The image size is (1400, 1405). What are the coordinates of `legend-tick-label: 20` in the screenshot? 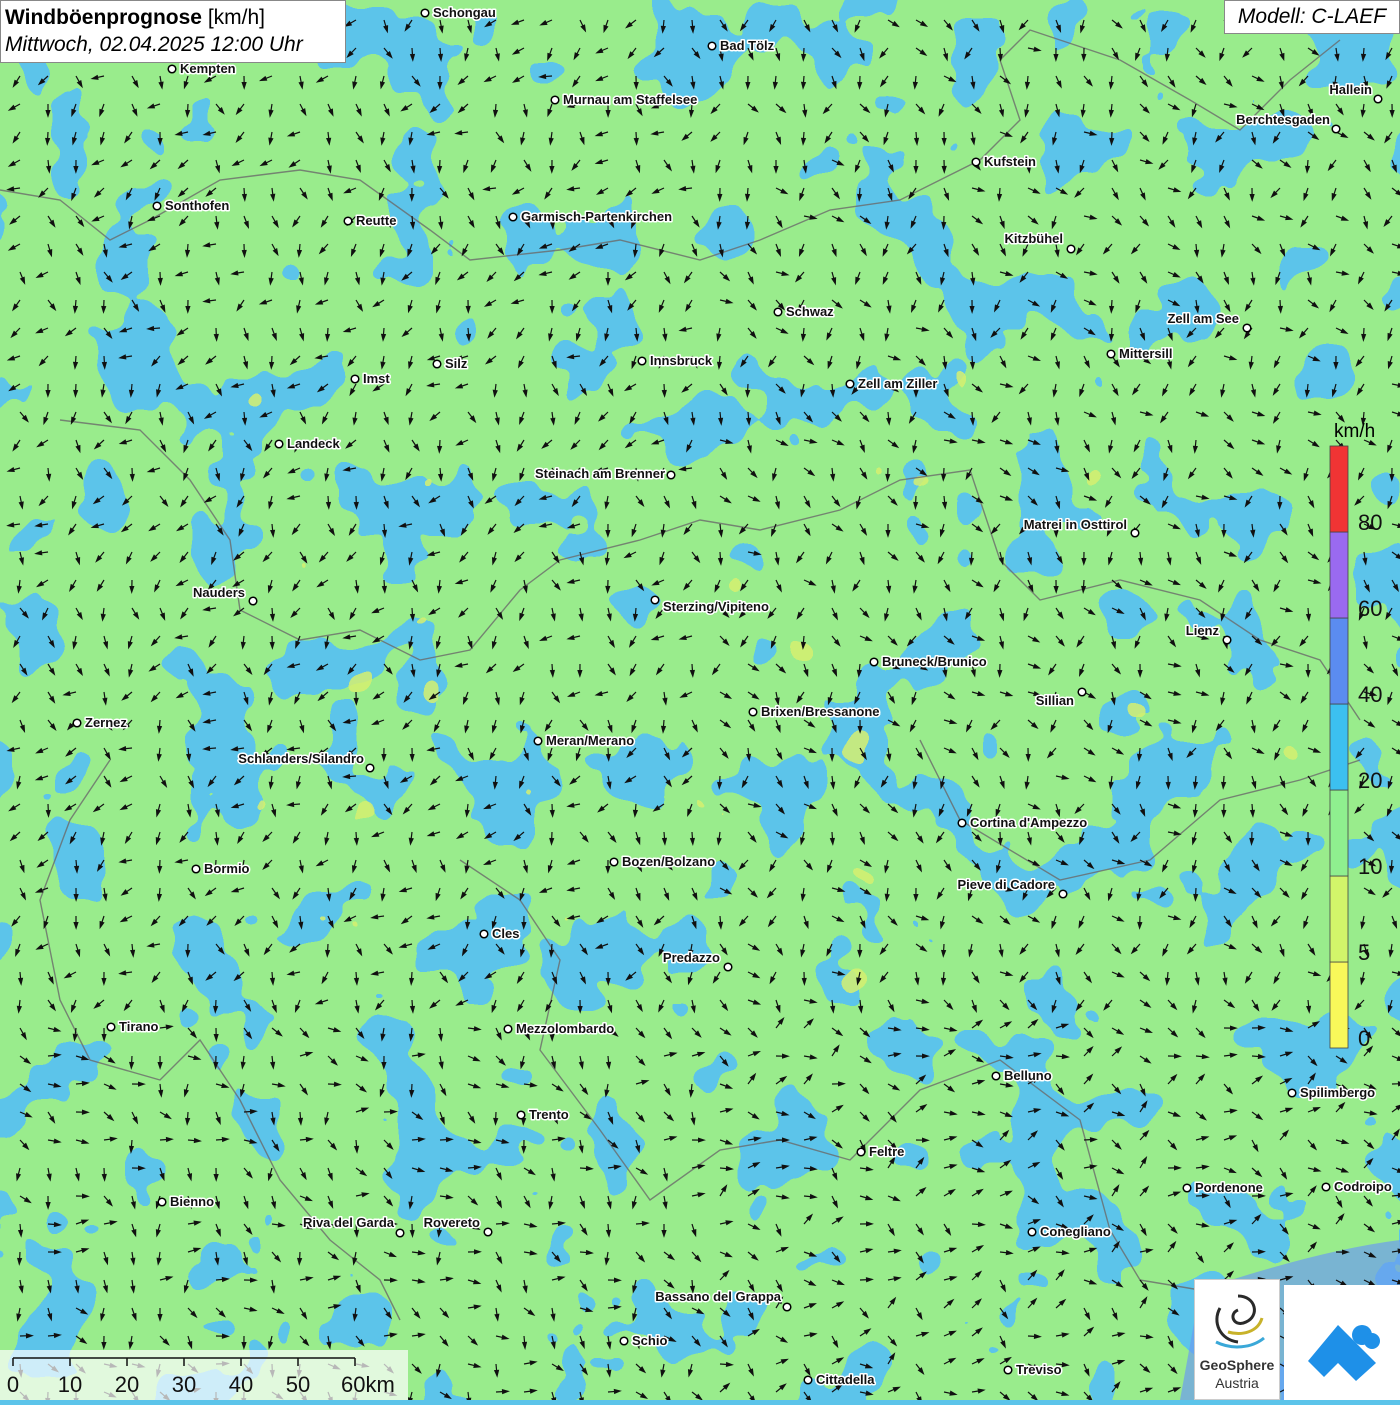 It's located at (1370, 780).